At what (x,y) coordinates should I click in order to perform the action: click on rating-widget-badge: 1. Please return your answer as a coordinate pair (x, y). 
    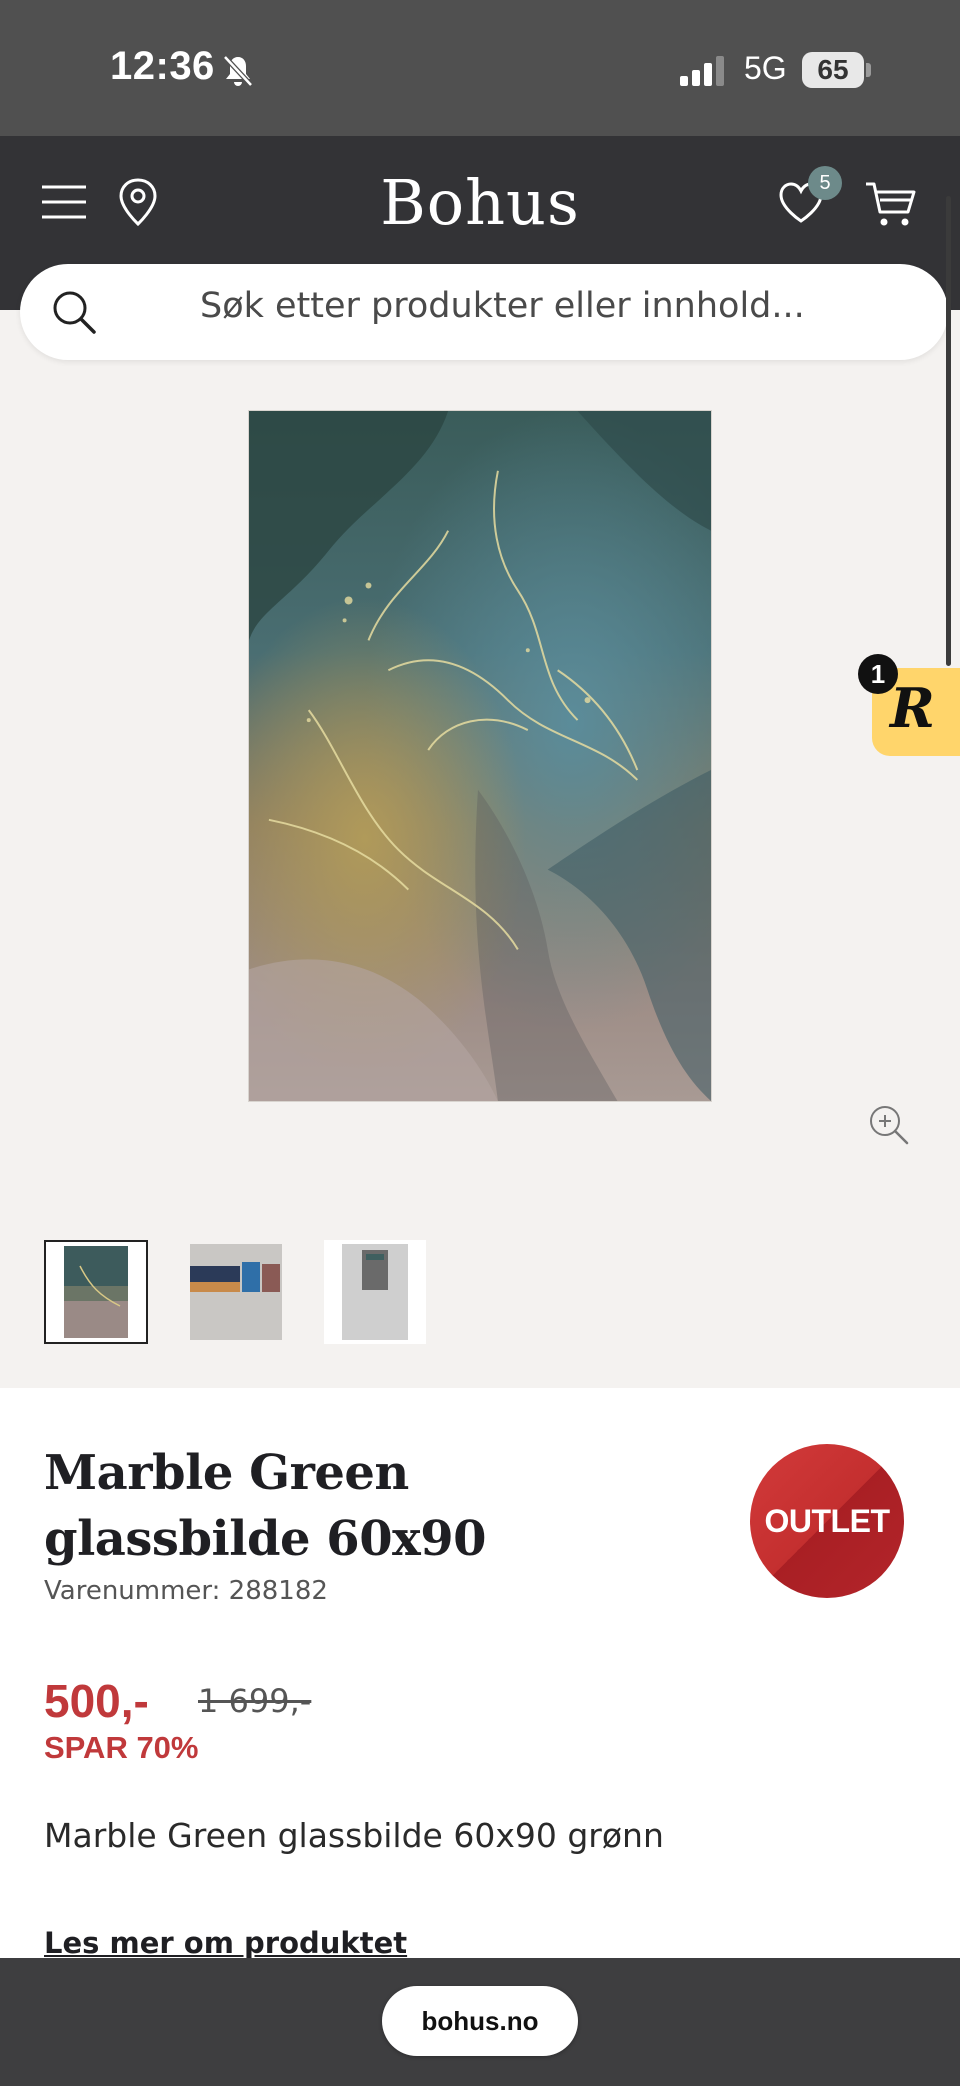
    Looking at the image, I should click on (878, 674).